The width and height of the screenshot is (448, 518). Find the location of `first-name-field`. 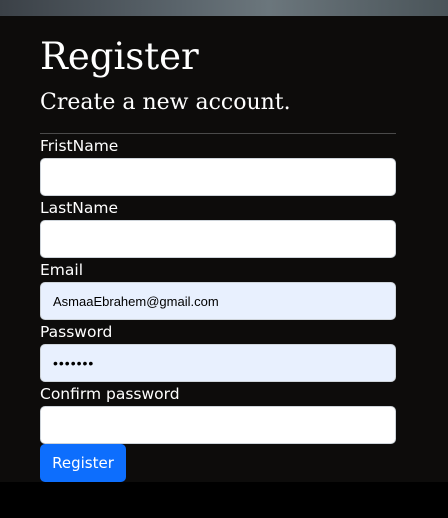

first-name-field is located at coordinates (218, 177).